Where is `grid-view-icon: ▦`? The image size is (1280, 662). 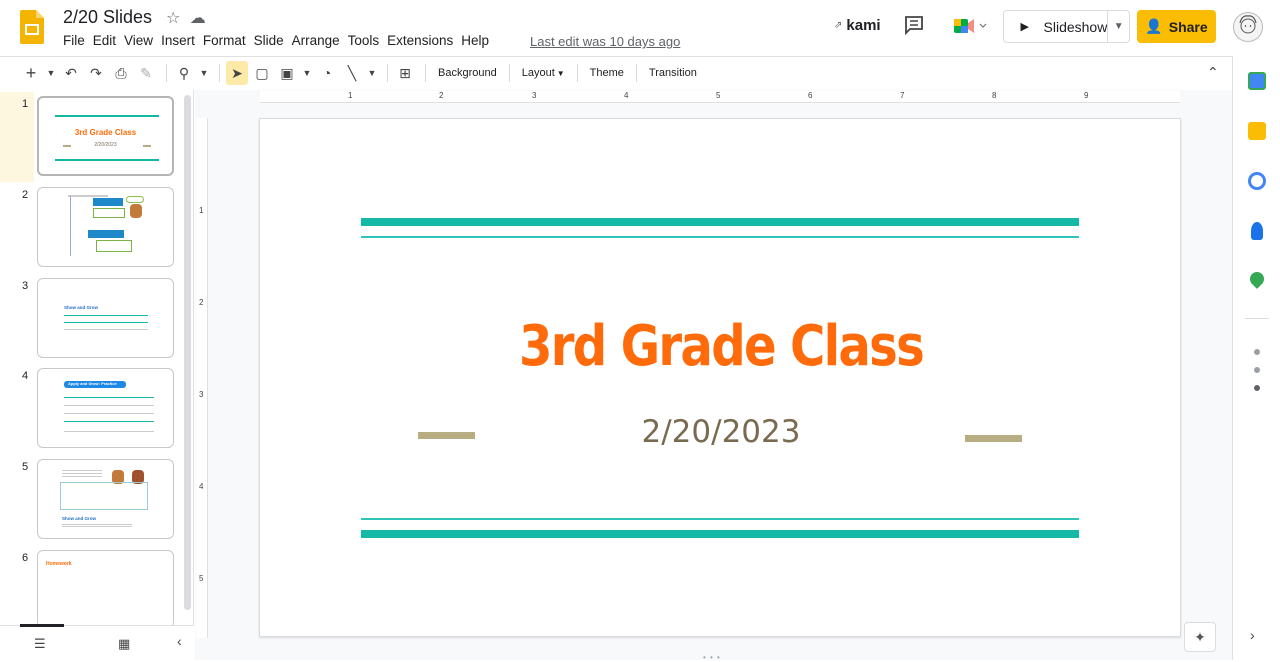
grid-view-icon: ▦ is located at coordinates (124, 644).